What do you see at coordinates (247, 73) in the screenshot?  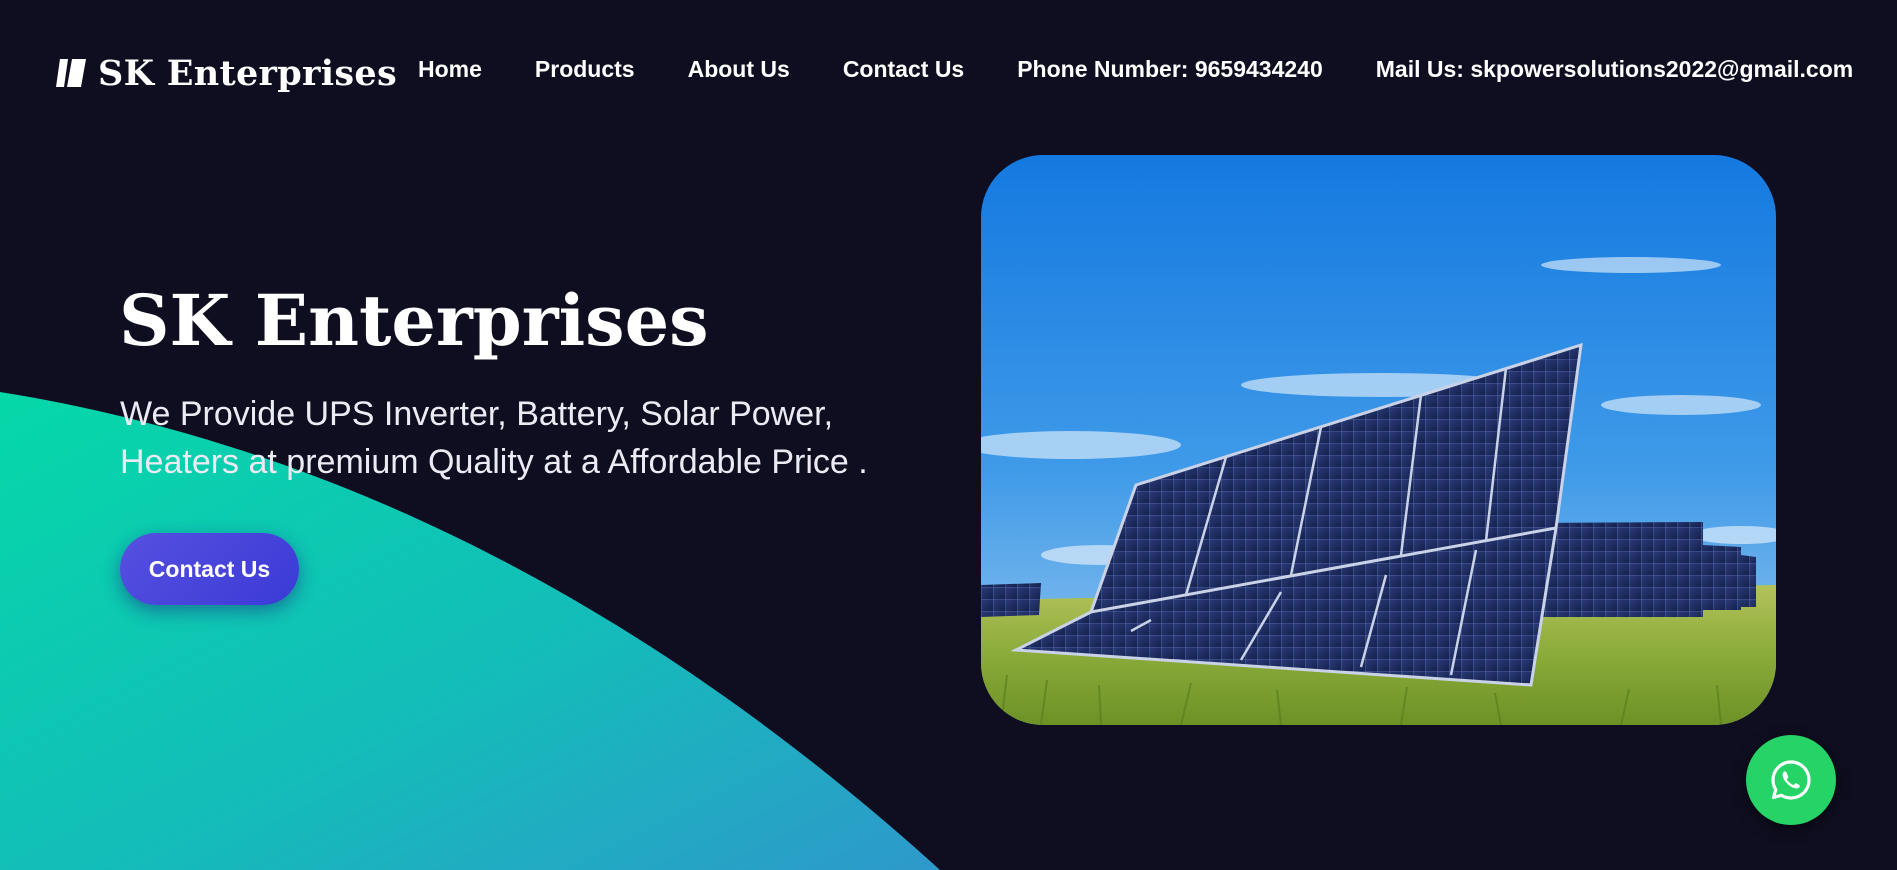 I see `brand-name: SK Enterprises` at bounding box center [247, 73].